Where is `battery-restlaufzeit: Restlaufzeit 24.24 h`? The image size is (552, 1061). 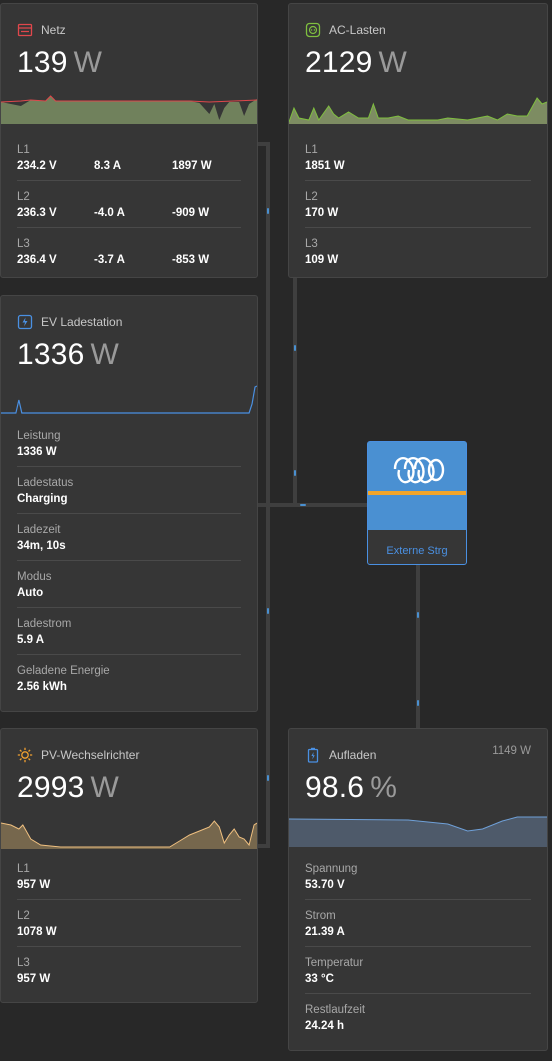 battery-restlaufzeit: Restlaufzeit 24.24 h is located at coordinates (335, 1018).